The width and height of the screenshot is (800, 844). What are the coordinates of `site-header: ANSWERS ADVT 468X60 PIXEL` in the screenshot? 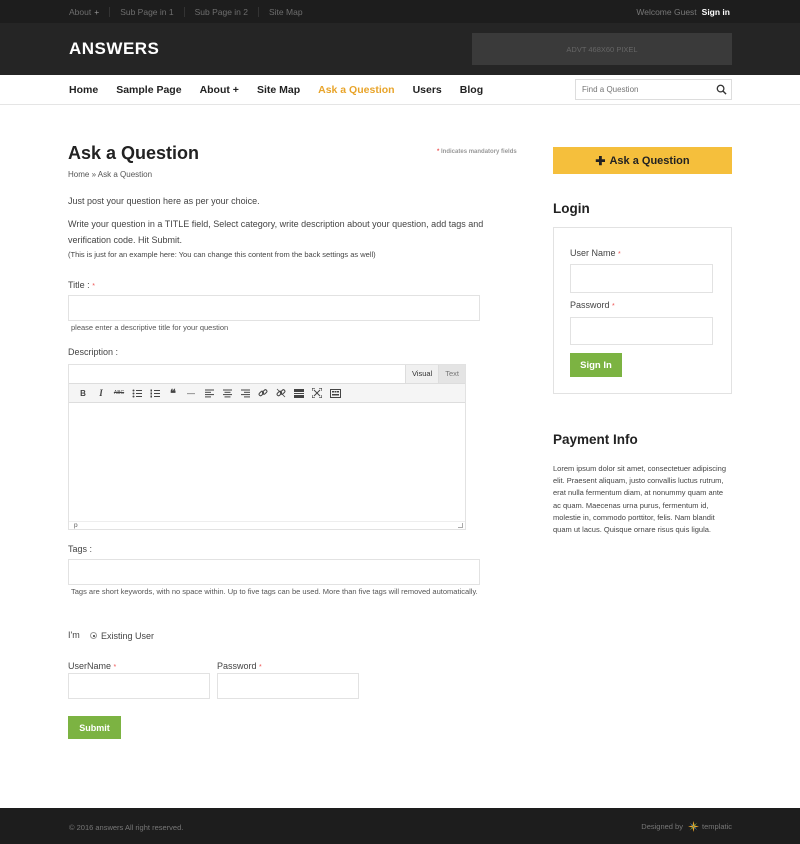 It's located at (400, 49).